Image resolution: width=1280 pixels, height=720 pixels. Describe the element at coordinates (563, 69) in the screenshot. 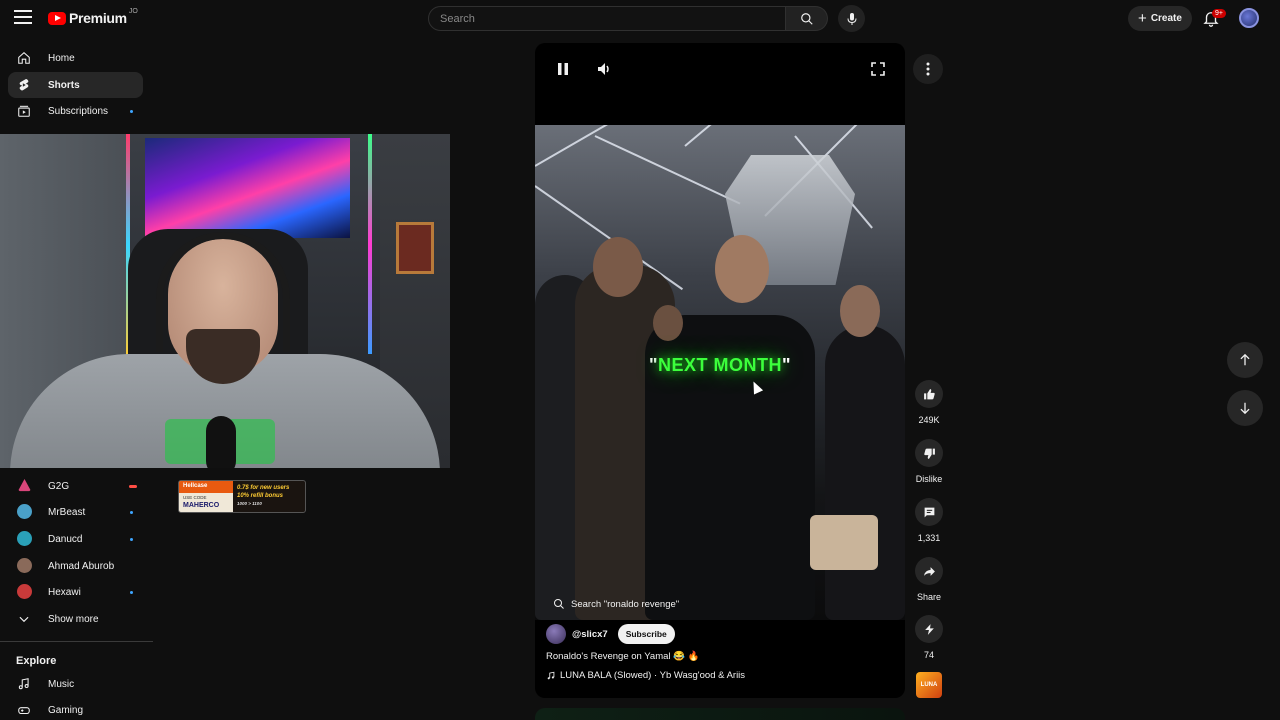

I see `pause-icon` at that location.